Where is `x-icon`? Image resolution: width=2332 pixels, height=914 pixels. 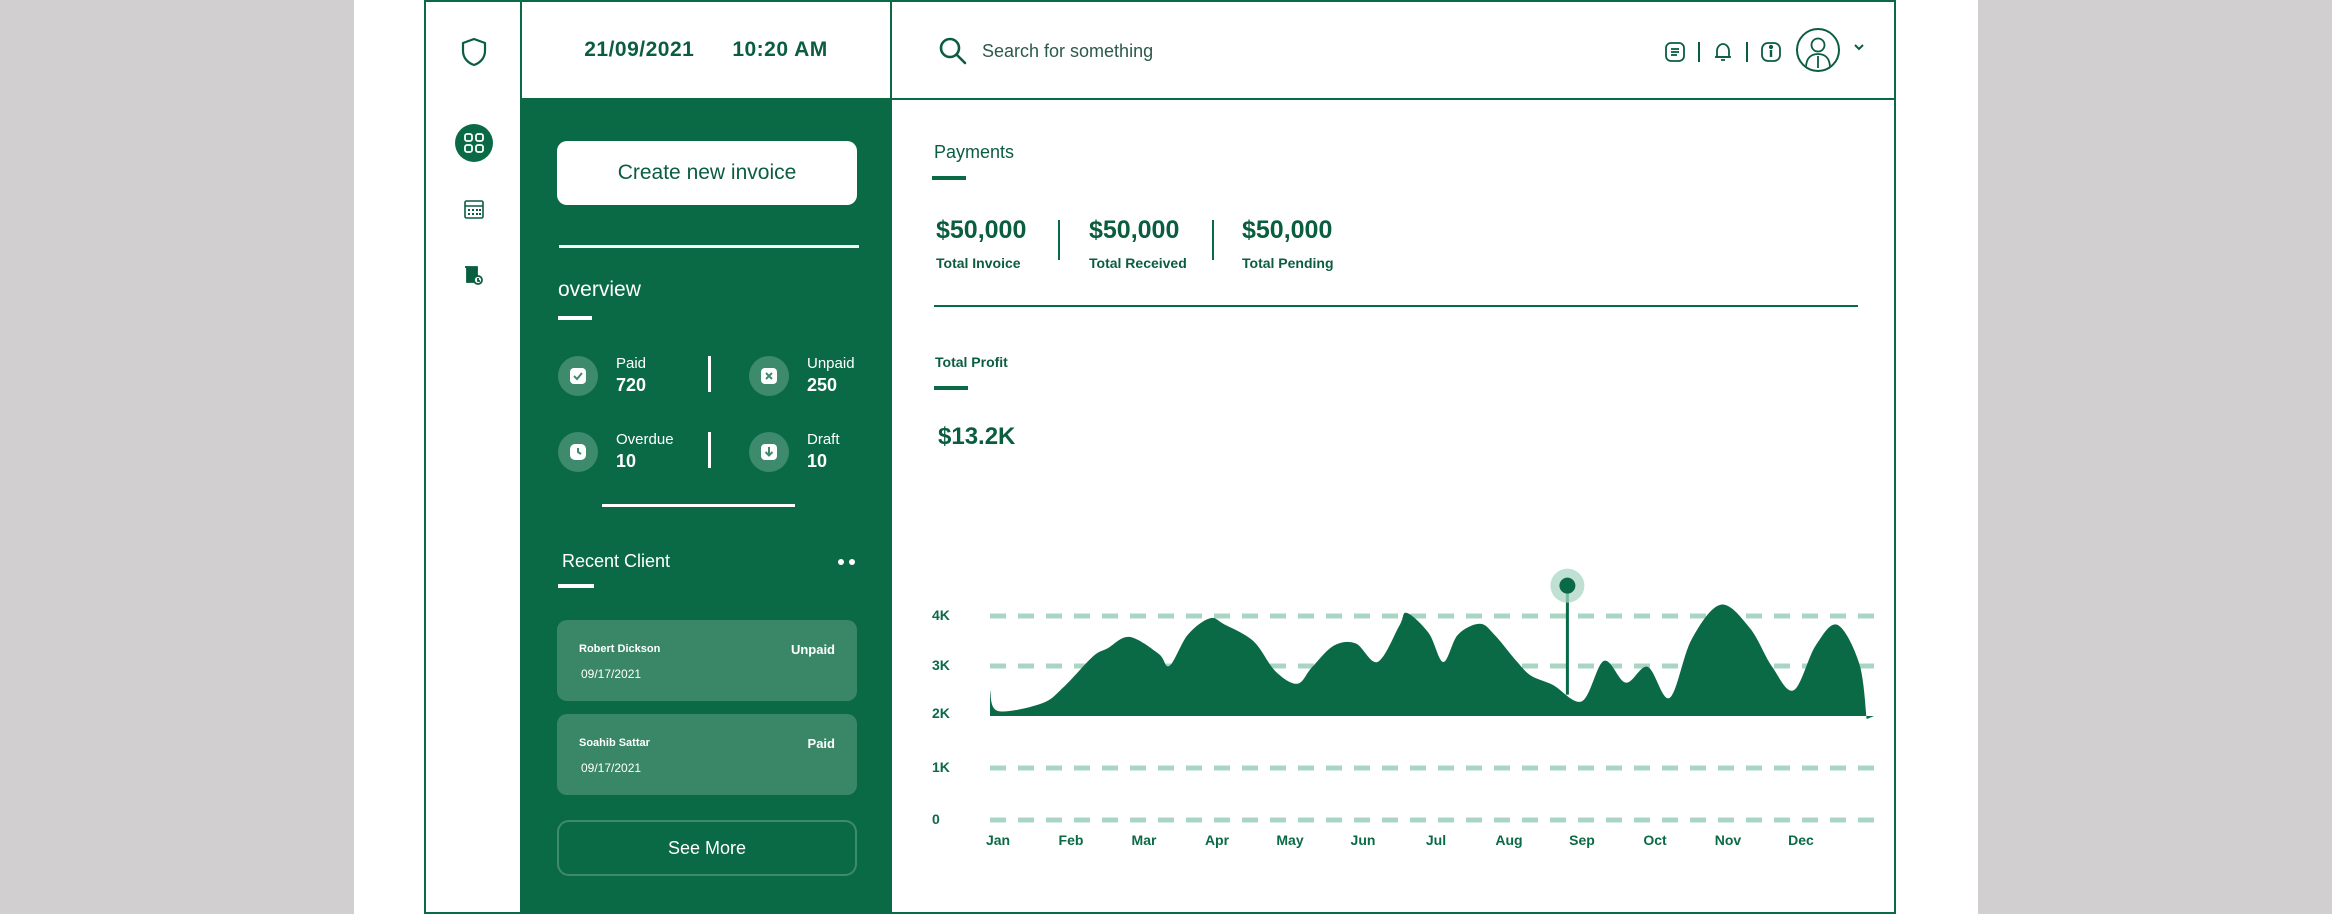
x-icon is located at coordinates (769, 375).